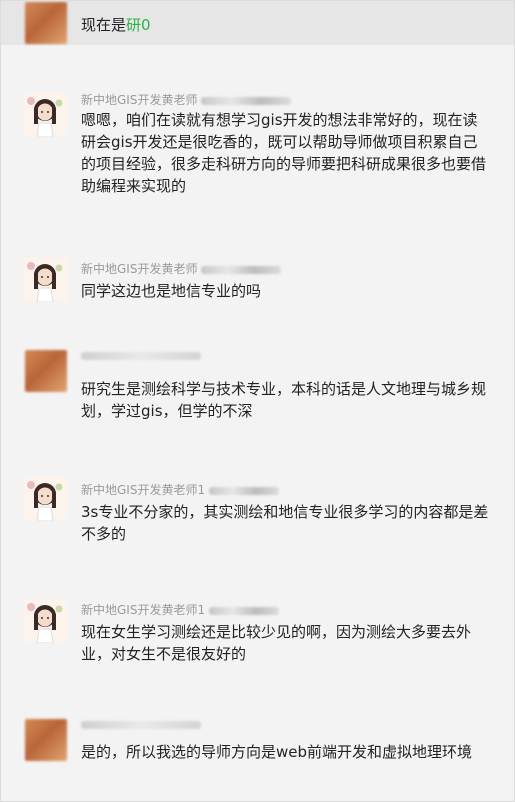 The image size is (515, 802). What do you see at coordinates (116, 25) in the screenshot?
I see `message-text: 现在是研0` at bounding box center [116, 25].